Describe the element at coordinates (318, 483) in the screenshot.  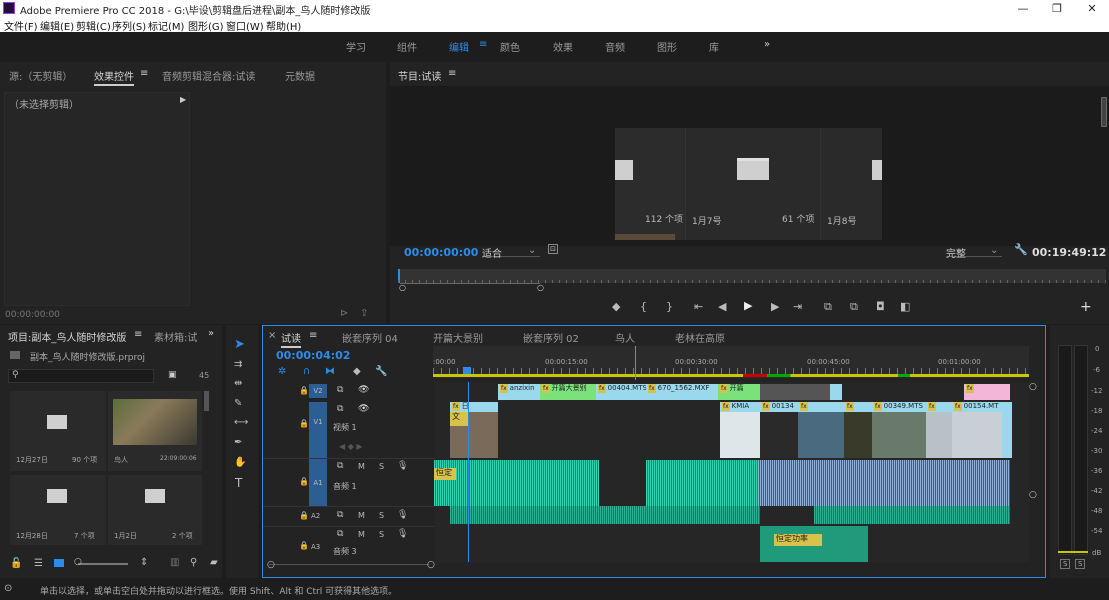
I see `track-target-a1: A1` at that location.